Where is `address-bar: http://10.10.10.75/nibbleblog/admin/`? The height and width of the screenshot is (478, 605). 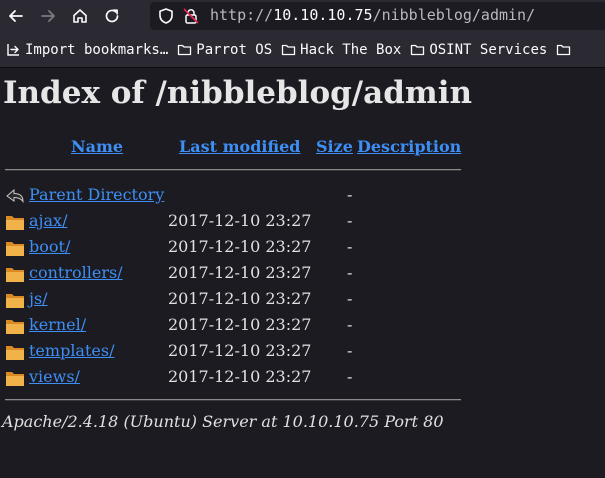 address-bar: http://10.10.10.75/nibbleblog/admin/ is located at coordinates (377, 16).